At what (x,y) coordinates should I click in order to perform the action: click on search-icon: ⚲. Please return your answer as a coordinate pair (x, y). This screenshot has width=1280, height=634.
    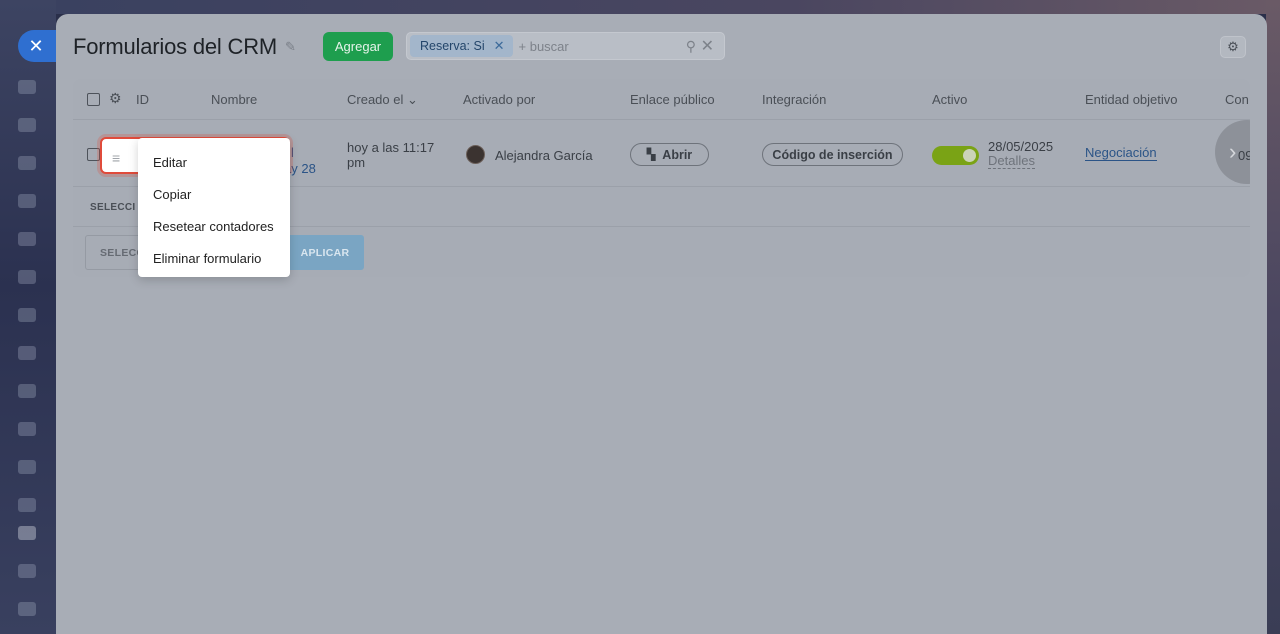
    Looking at the image, I should click on (691, 46).